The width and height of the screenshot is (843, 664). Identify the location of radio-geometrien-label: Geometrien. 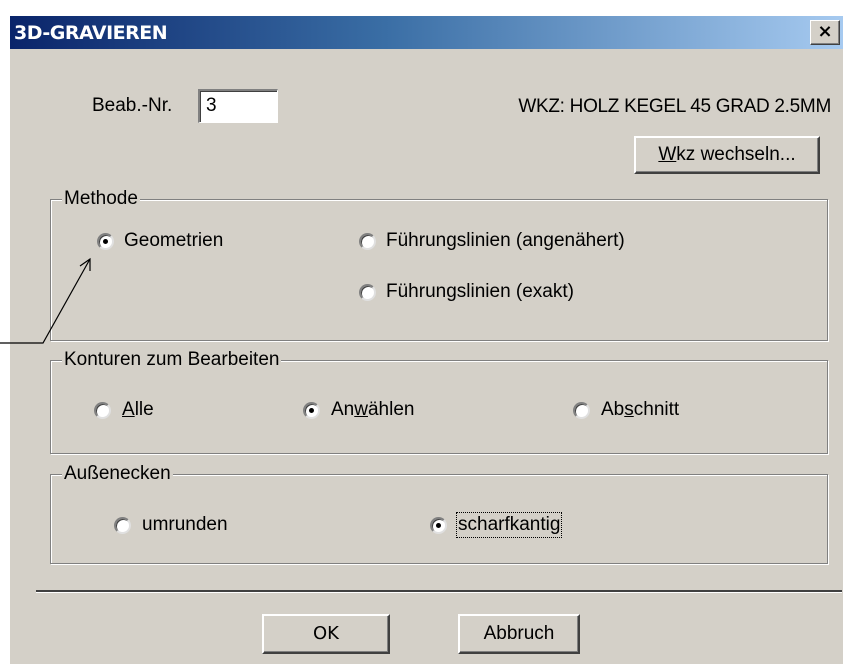
(173, 241).